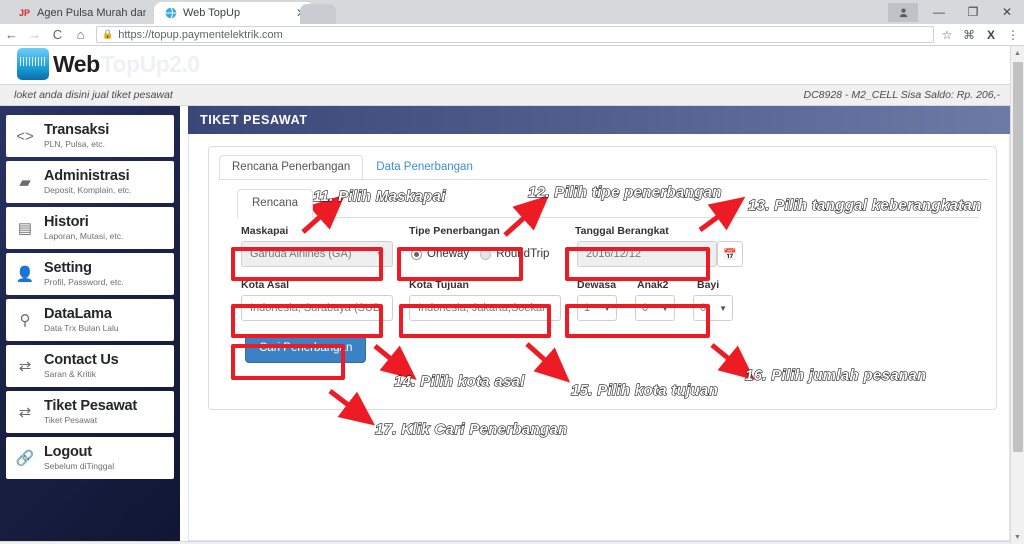  What do you see at coordinates (306, 349) in the screenshot?
I see `cari-penerbangan-button: Cari Penerbangan` at bounding box center [306, 349].